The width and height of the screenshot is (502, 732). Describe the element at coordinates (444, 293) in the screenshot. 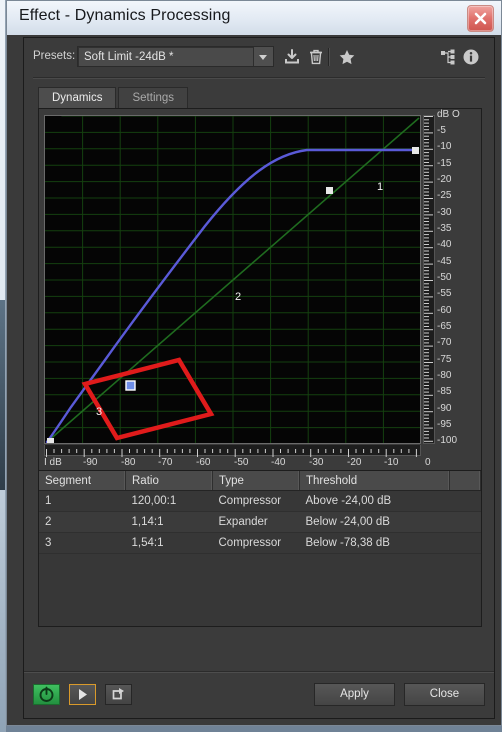

I see `y-tick-55: -55` at that location.